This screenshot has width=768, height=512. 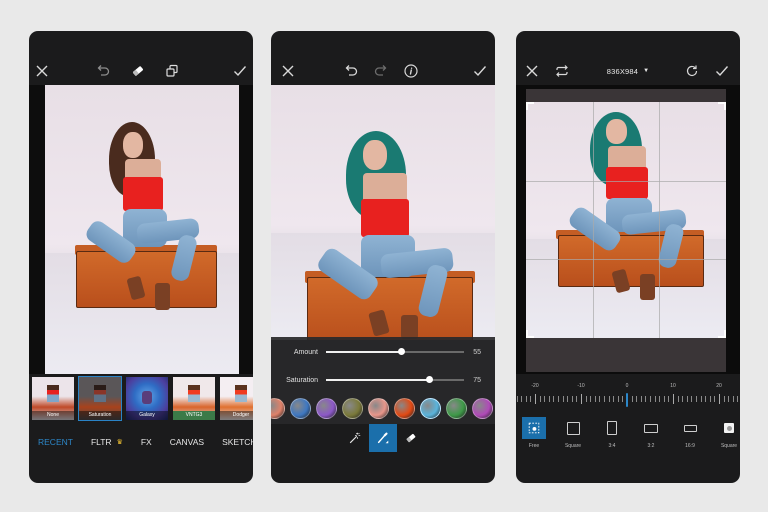 What do you see at coordinates (612, 433) in the screenshot?
I see `ratio-3-4: 3:4` at bounding box center [612, 433].